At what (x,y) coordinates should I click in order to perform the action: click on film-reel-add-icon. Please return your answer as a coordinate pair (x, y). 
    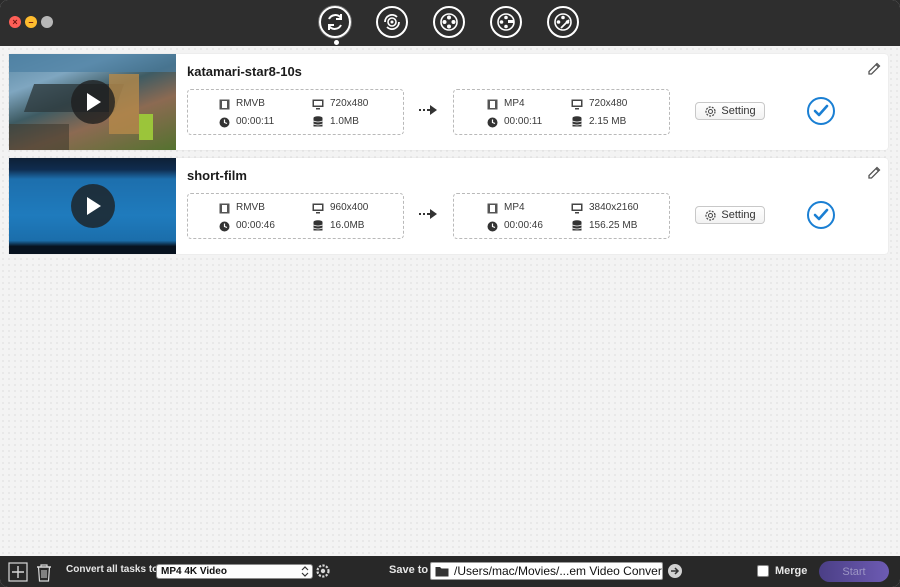
    Looking at the image, I should click on (449, 22).